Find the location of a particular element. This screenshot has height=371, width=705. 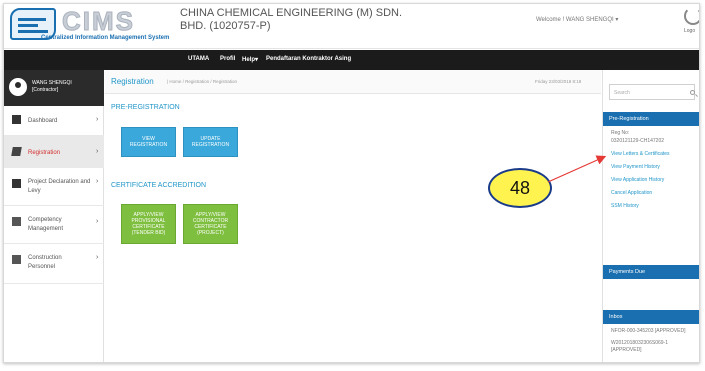

nav-help: Help▾ is located at coordinates (250, 59).